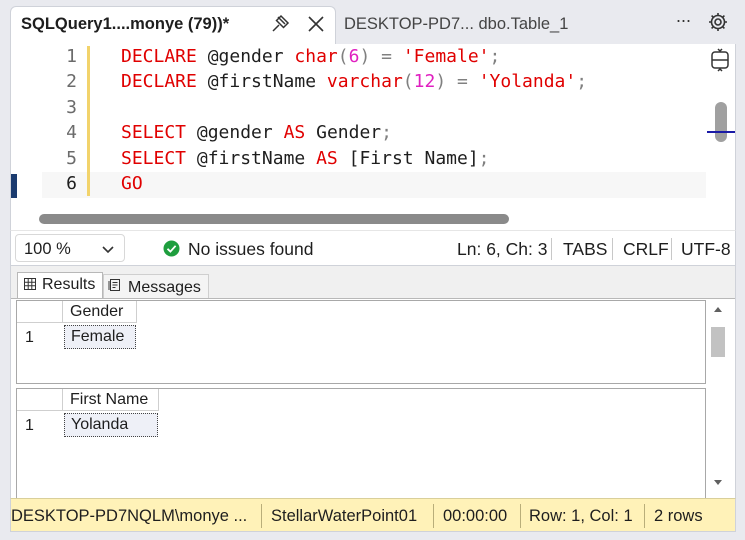 Image resolution: width=745 pixels, height=540 pixels. Describe the element at coordinates (251, 249) in the screenshot. I see `issues-status: No issues found` at that location.